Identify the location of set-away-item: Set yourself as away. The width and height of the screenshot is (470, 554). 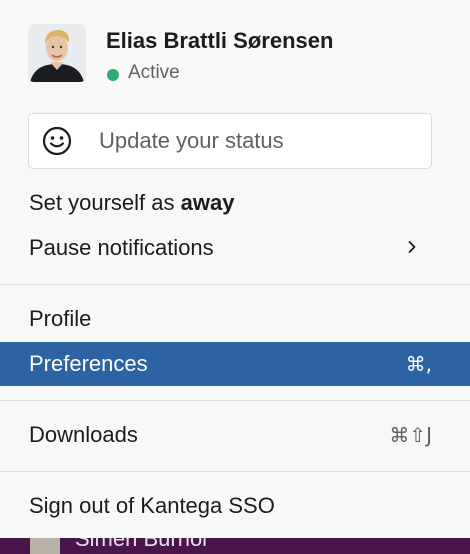
(235, 203).